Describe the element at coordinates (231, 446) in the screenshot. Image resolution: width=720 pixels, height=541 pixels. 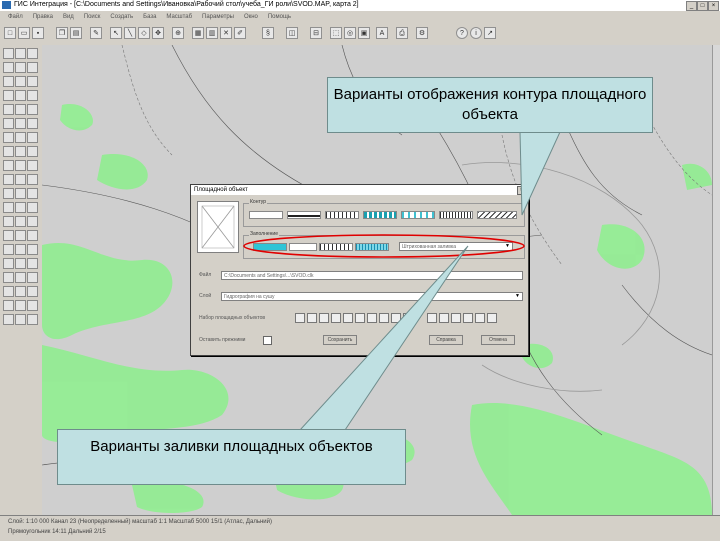
I see `fill-callout-text: Варианты заливки площадных объектов` at that location.